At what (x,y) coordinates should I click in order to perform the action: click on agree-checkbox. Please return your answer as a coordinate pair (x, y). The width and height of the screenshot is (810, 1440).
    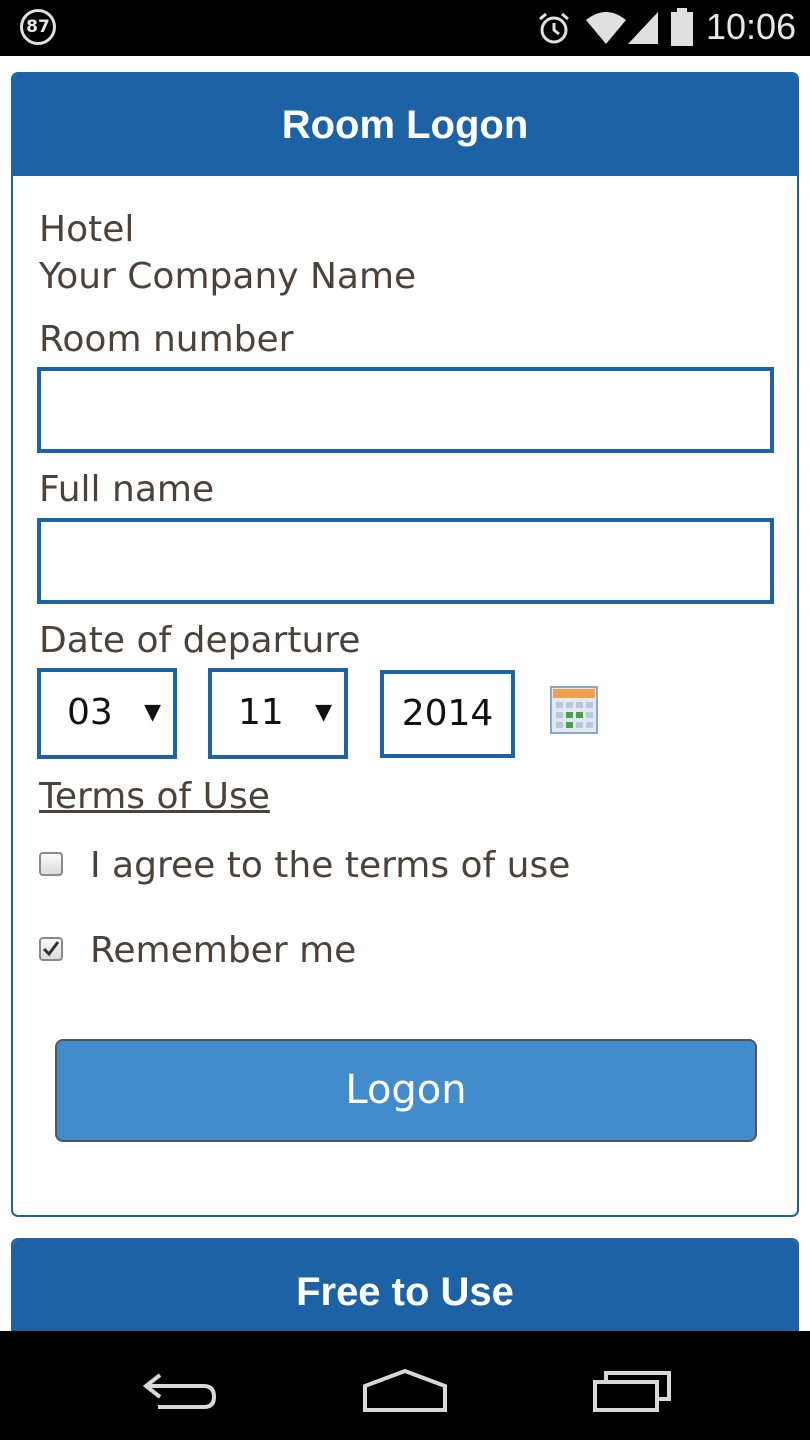
    Looking at the image, I should click on (51, 864).